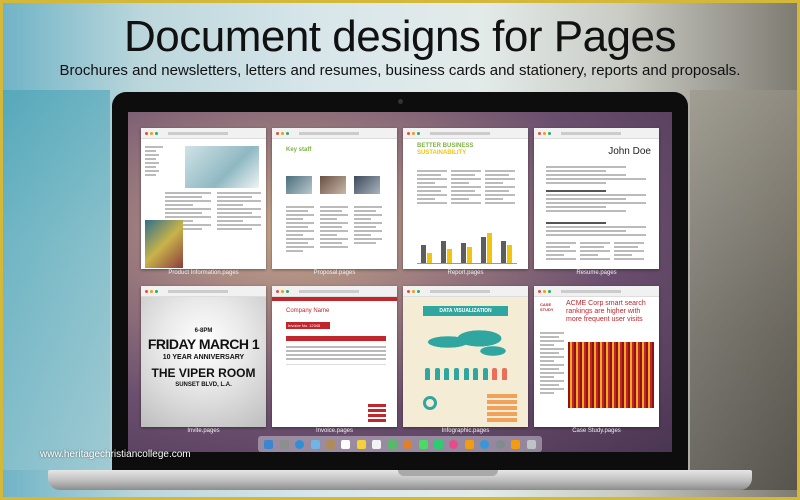 Image resolution: width=800 pixels, height=500 pixels. Describe the element at coordinates (531, 444) in the screenshot. I see `trash-icon` at that location.